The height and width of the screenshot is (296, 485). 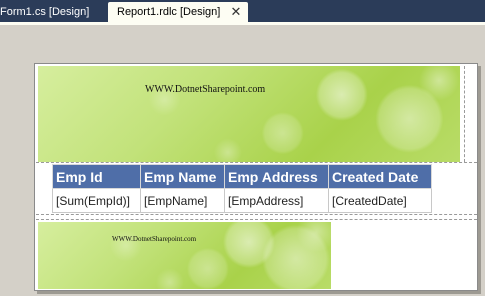 What do you see at coordinates (464, 114) in the screenshot?
I see `page-body-right-edge` at bounding box center [464, 114].